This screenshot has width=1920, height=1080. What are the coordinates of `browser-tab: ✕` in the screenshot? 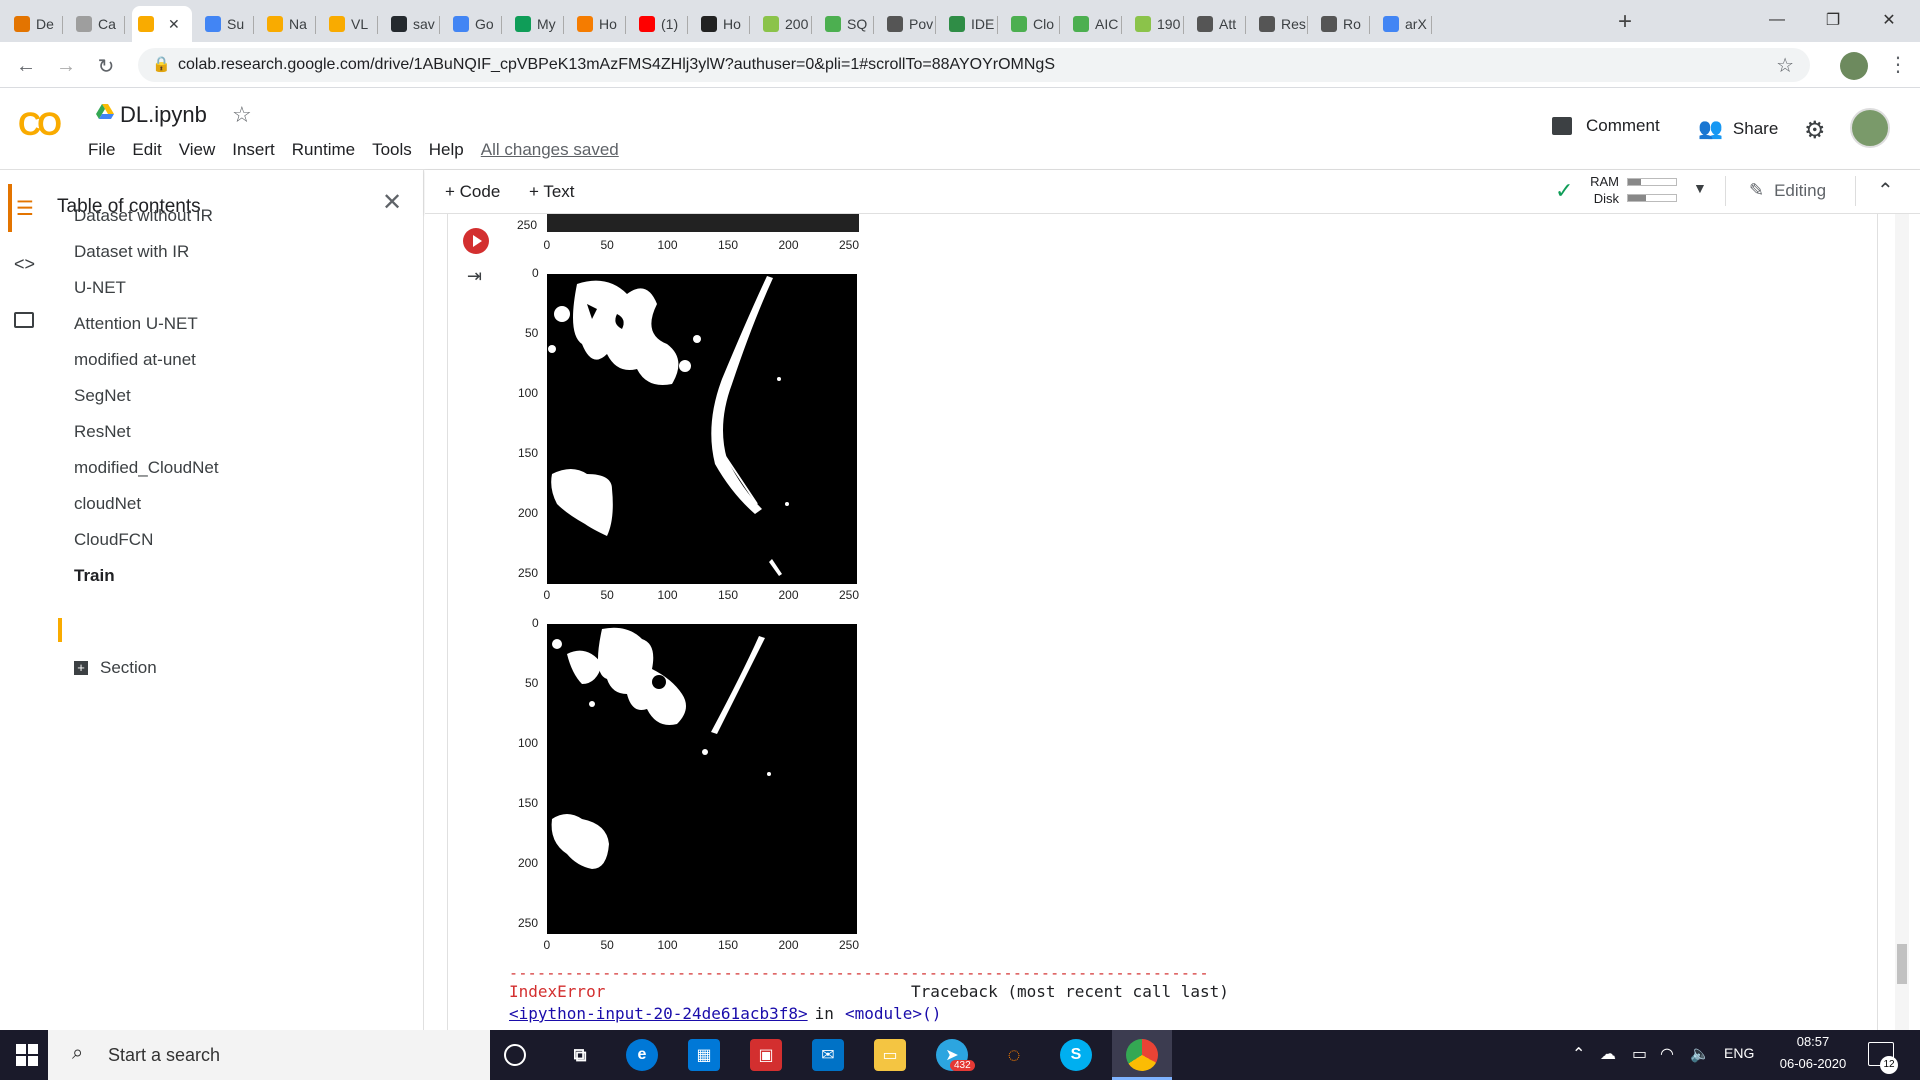 It's located at (162, 24).